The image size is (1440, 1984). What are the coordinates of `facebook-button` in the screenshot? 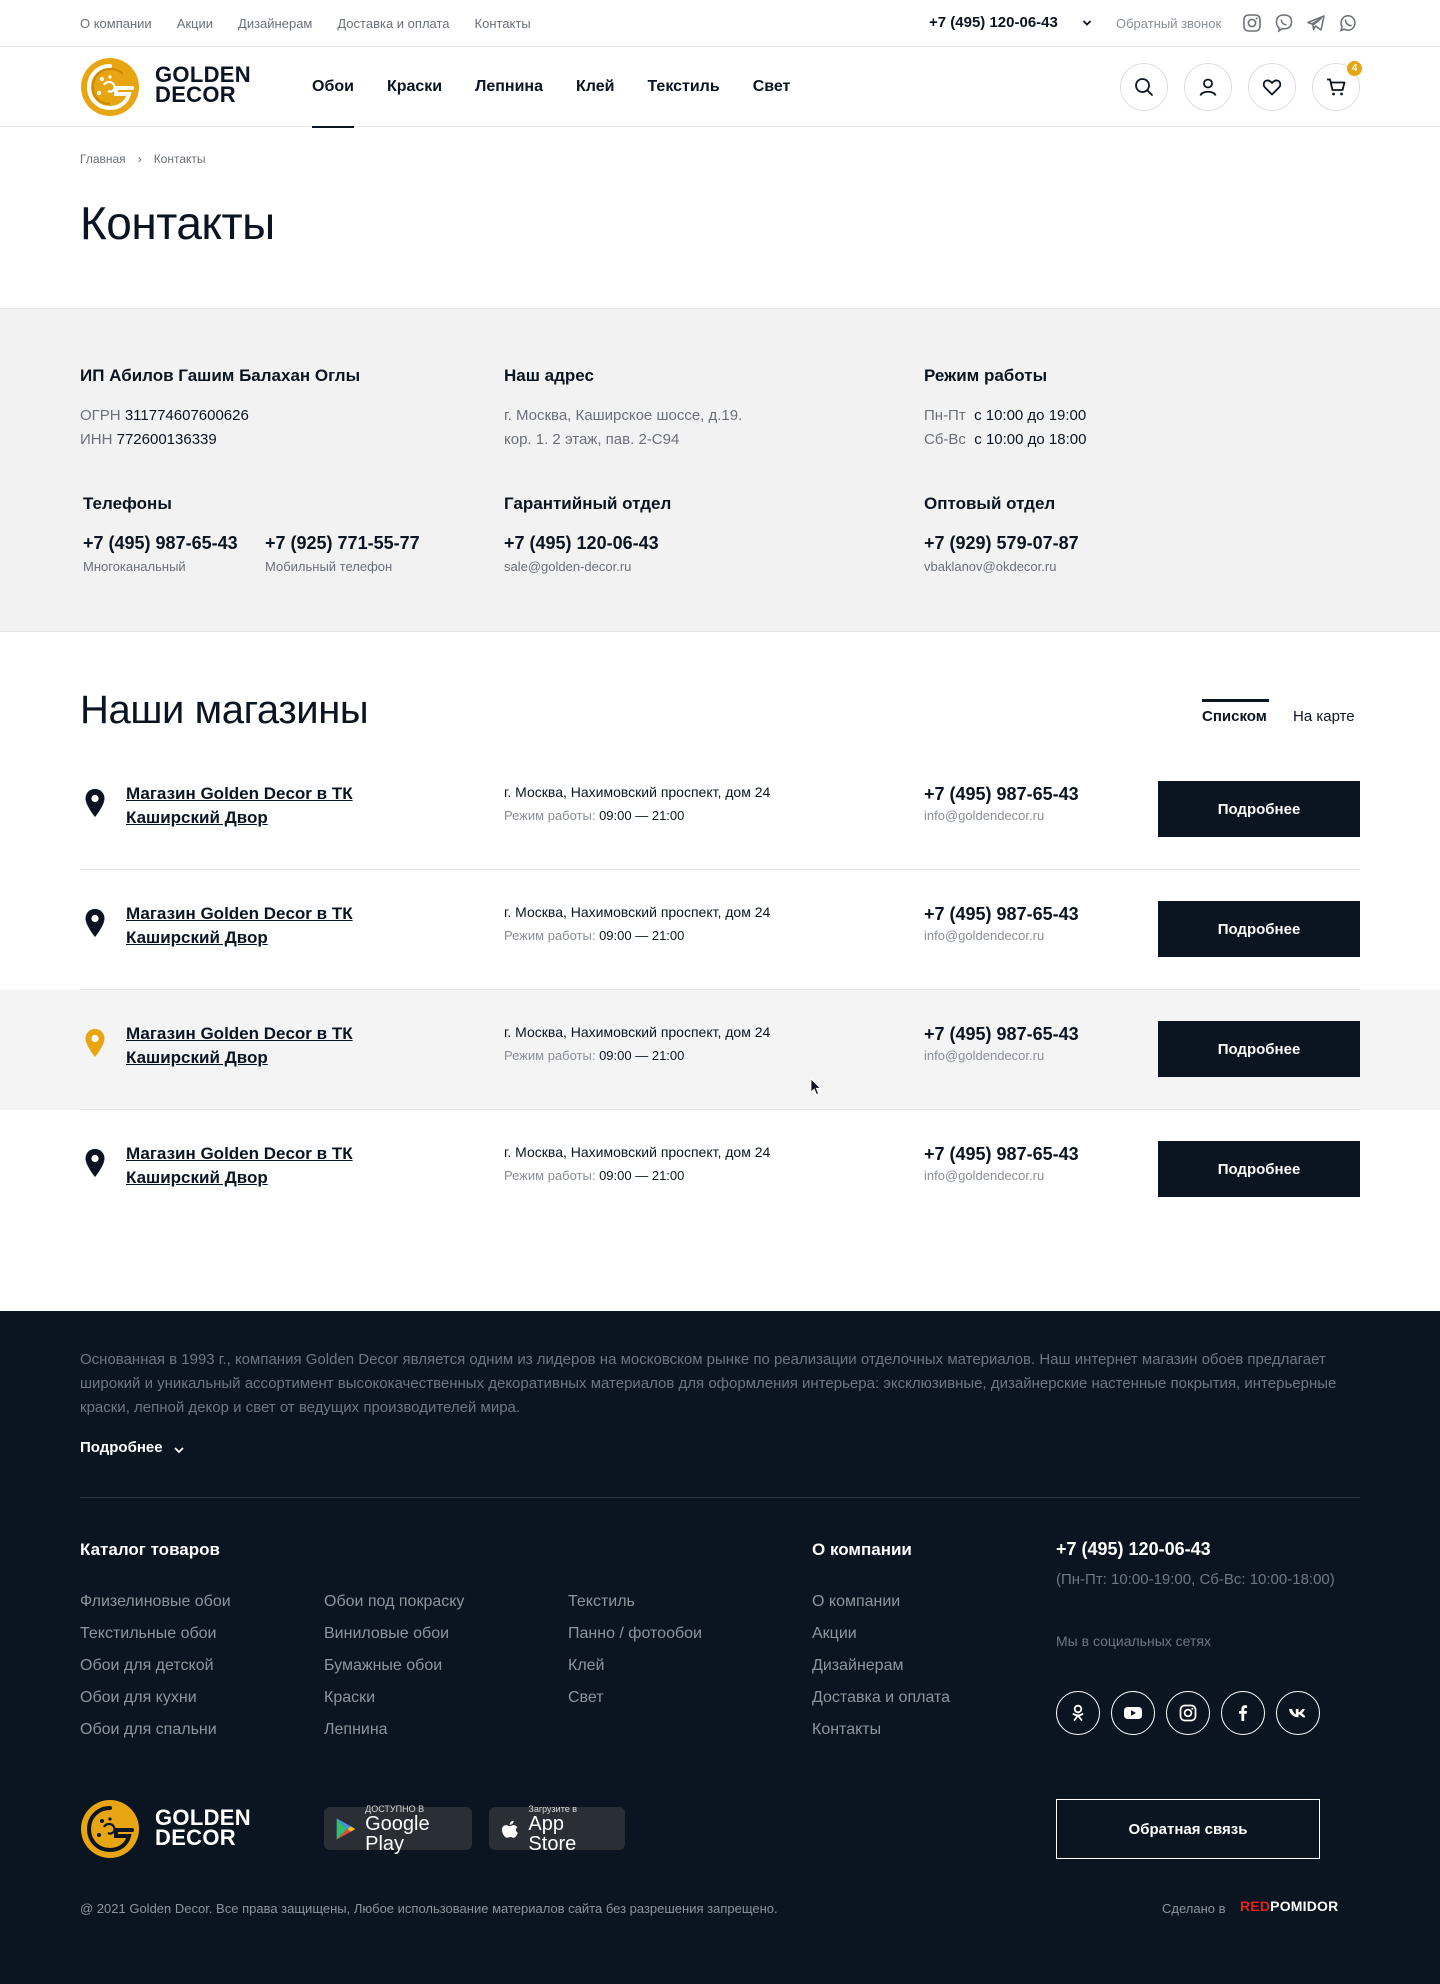 It's located at (1243, 1713).